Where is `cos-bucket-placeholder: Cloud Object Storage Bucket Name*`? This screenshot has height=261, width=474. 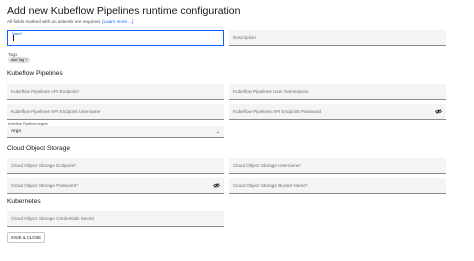 cos-bucket-placeholder: Cloud Object Storage Bucket Name* is located at coordinates (270, 185).